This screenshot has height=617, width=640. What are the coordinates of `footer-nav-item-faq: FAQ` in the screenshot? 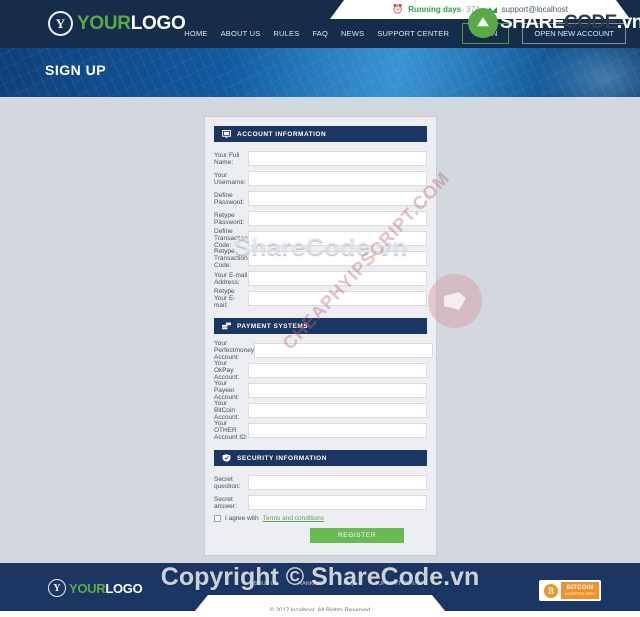 It's located at (348, 584).